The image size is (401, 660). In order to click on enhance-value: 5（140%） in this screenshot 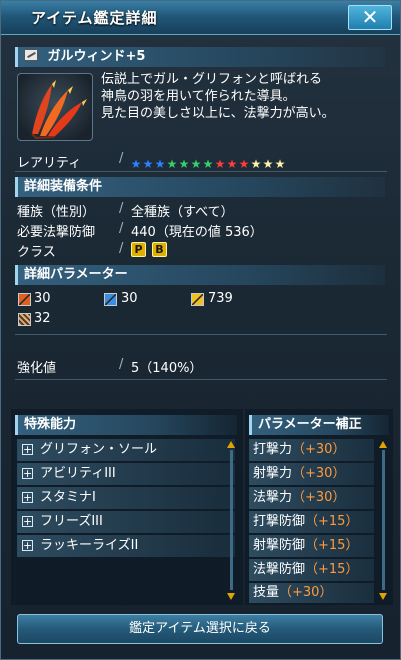, I will do `click(167, 368)`.